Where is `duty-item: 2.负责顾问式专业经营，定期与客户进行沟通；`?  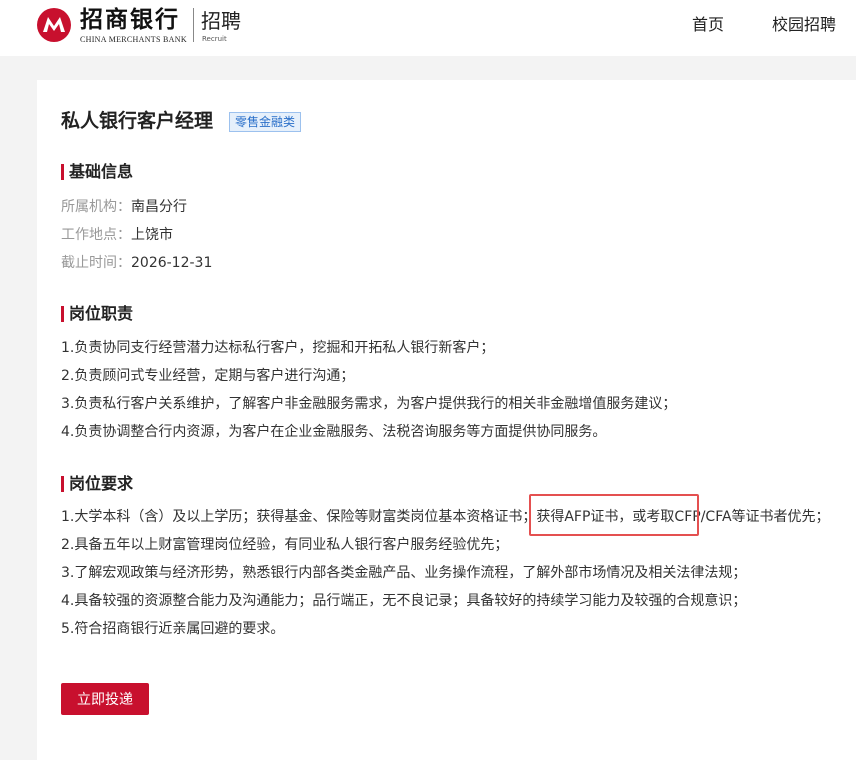
duty-item: 2.负责顾问式专业经营，定期与客户进行沟通； is located at coordinates (208, 376).